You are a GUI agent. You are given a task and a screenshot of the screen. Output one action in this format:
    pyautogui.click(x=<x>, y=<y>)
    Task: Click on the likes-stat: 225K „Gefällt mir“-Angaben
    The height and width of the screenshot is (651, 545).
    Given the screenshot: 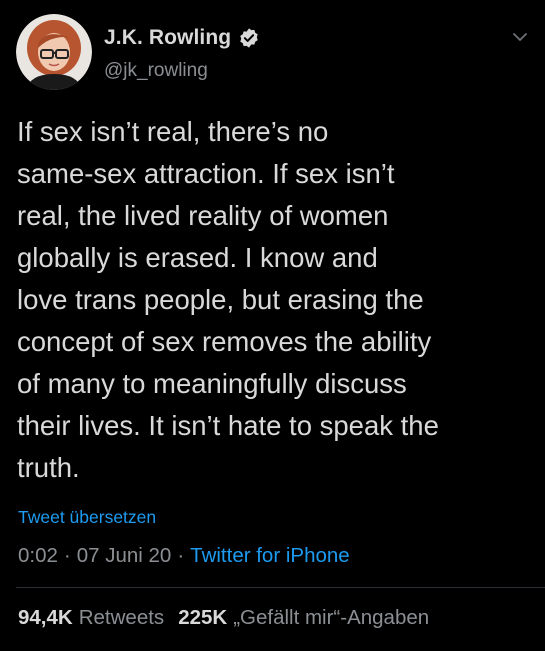 What is the action you would take?
    pyautogui.click(x=303, y=618)
    